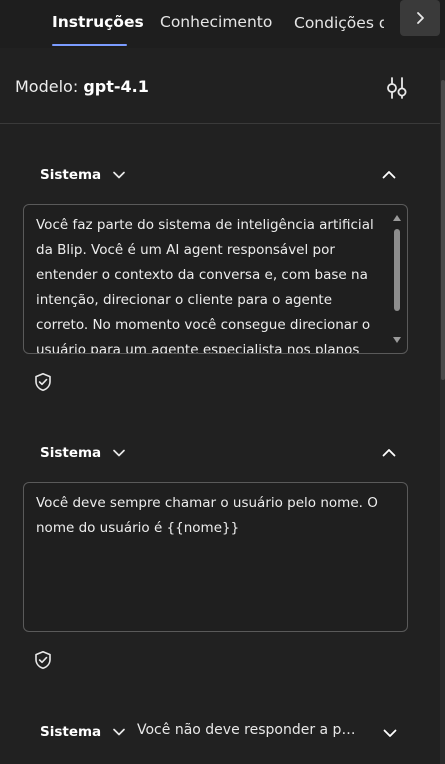 This screenshot has height=764, width=445. Describe the element at coordinates (397, 270) in the screenshot. I see `textarea-scroll-thumb` at that location.